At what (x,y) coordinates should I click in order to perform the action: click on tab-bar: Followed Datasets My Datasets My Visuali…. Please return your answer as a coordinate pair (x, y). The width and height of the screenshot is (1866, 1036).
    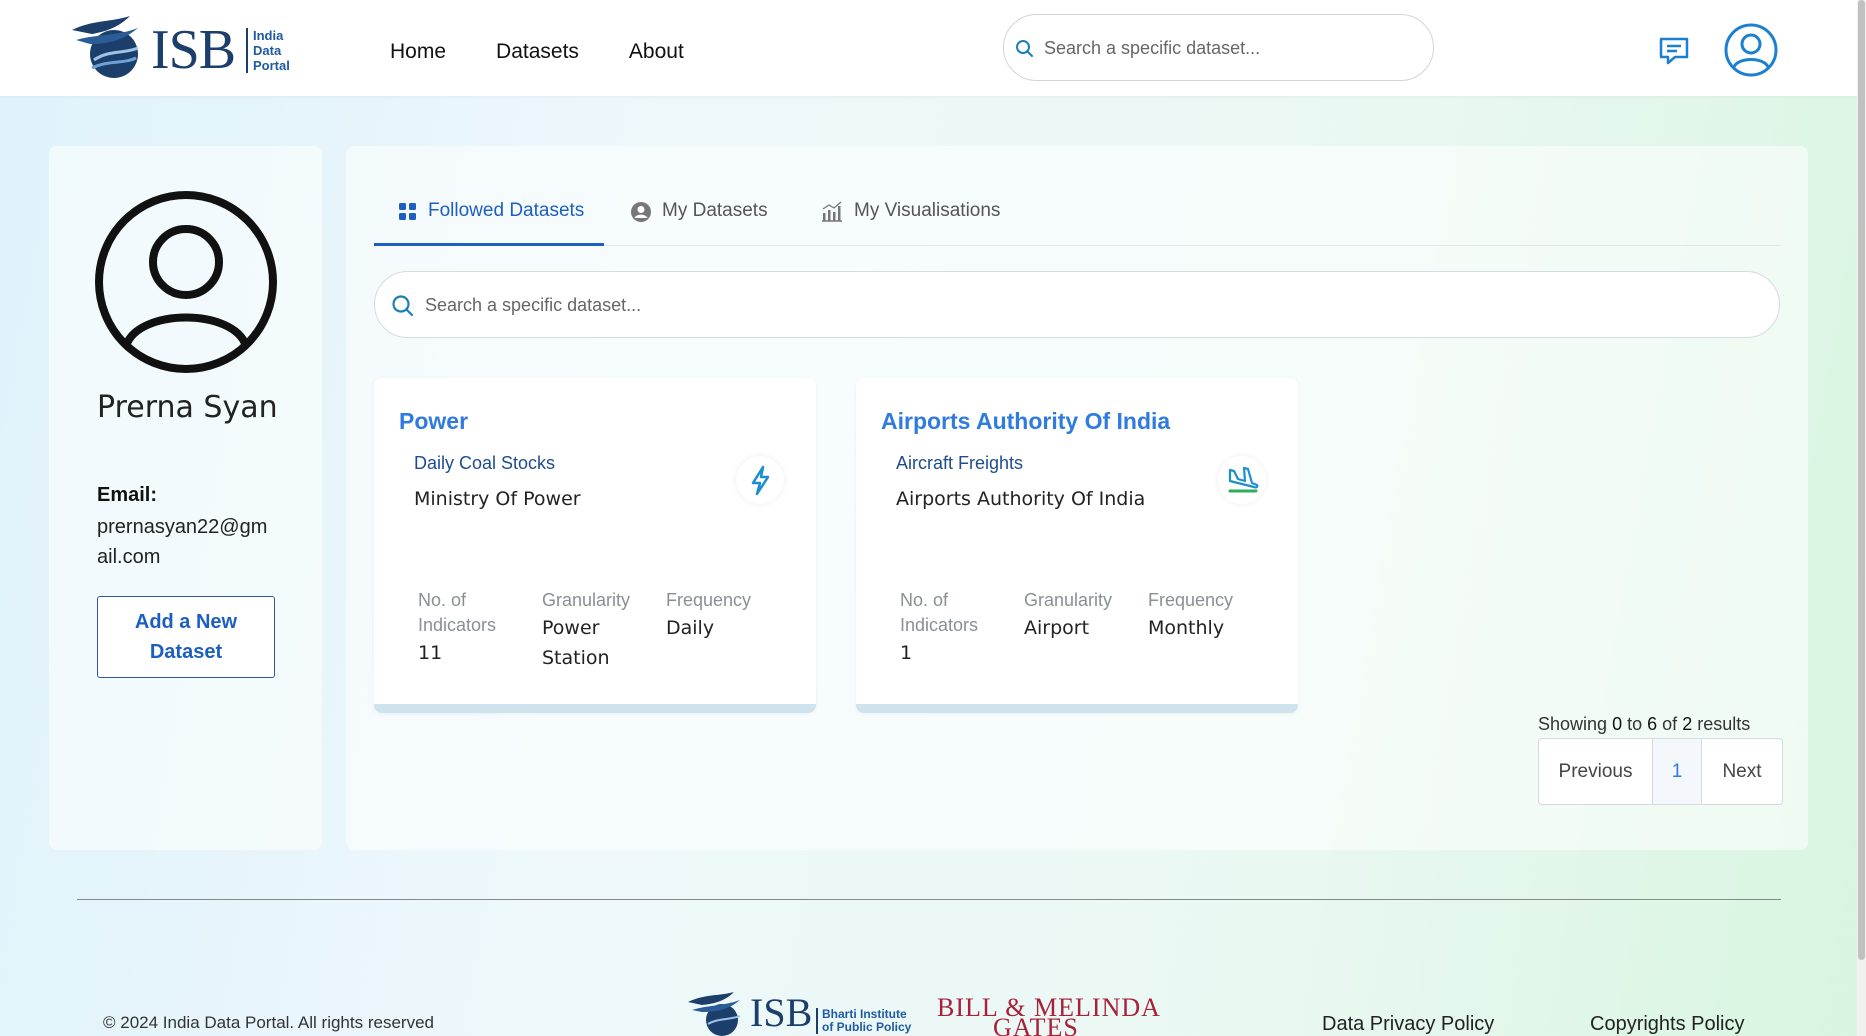
    Looking at the image, I should click on (1077, 216).